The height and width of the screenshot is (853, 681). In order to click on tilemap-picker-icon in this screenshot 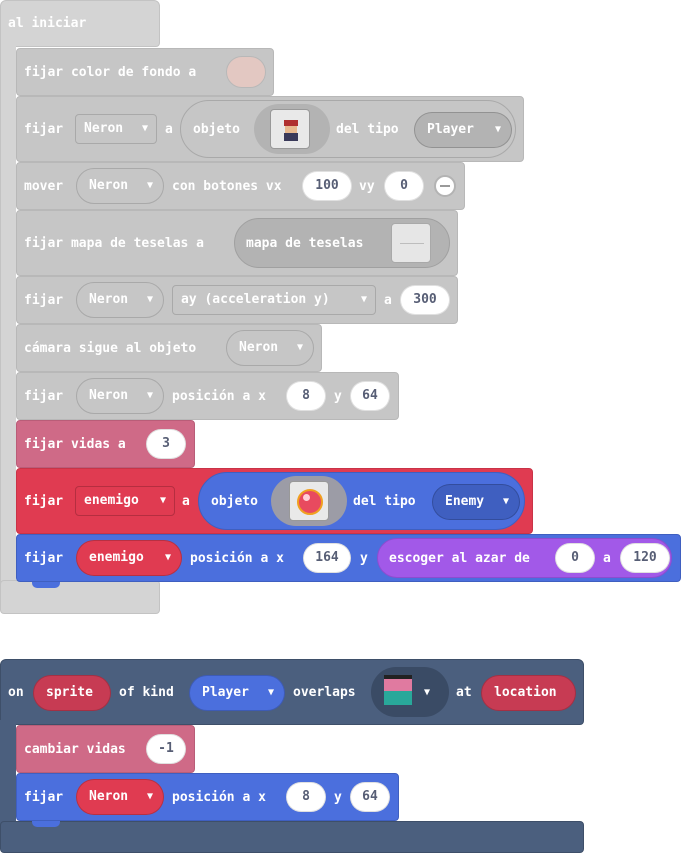, I will do `click(411, 243)`.